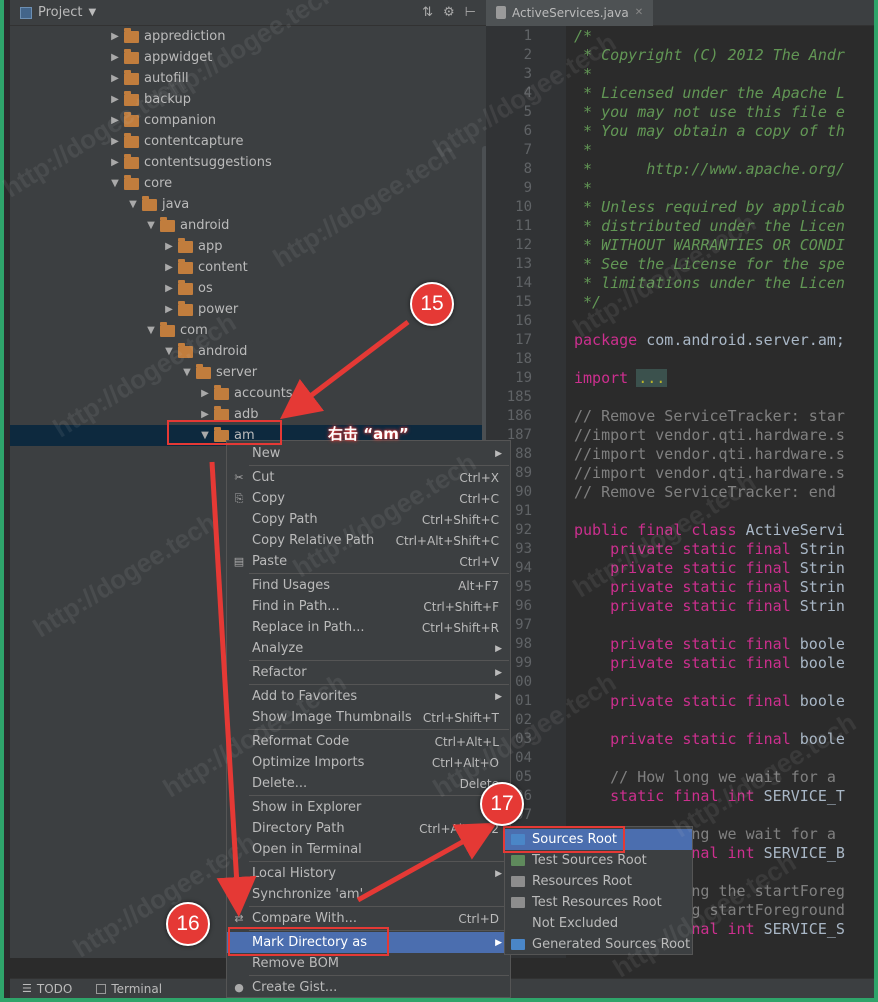  Describe the element at coordinates (368, 477) in the screenshot. I see `menu-item-cut: ✂ Cut Ctrl+X` at that location.